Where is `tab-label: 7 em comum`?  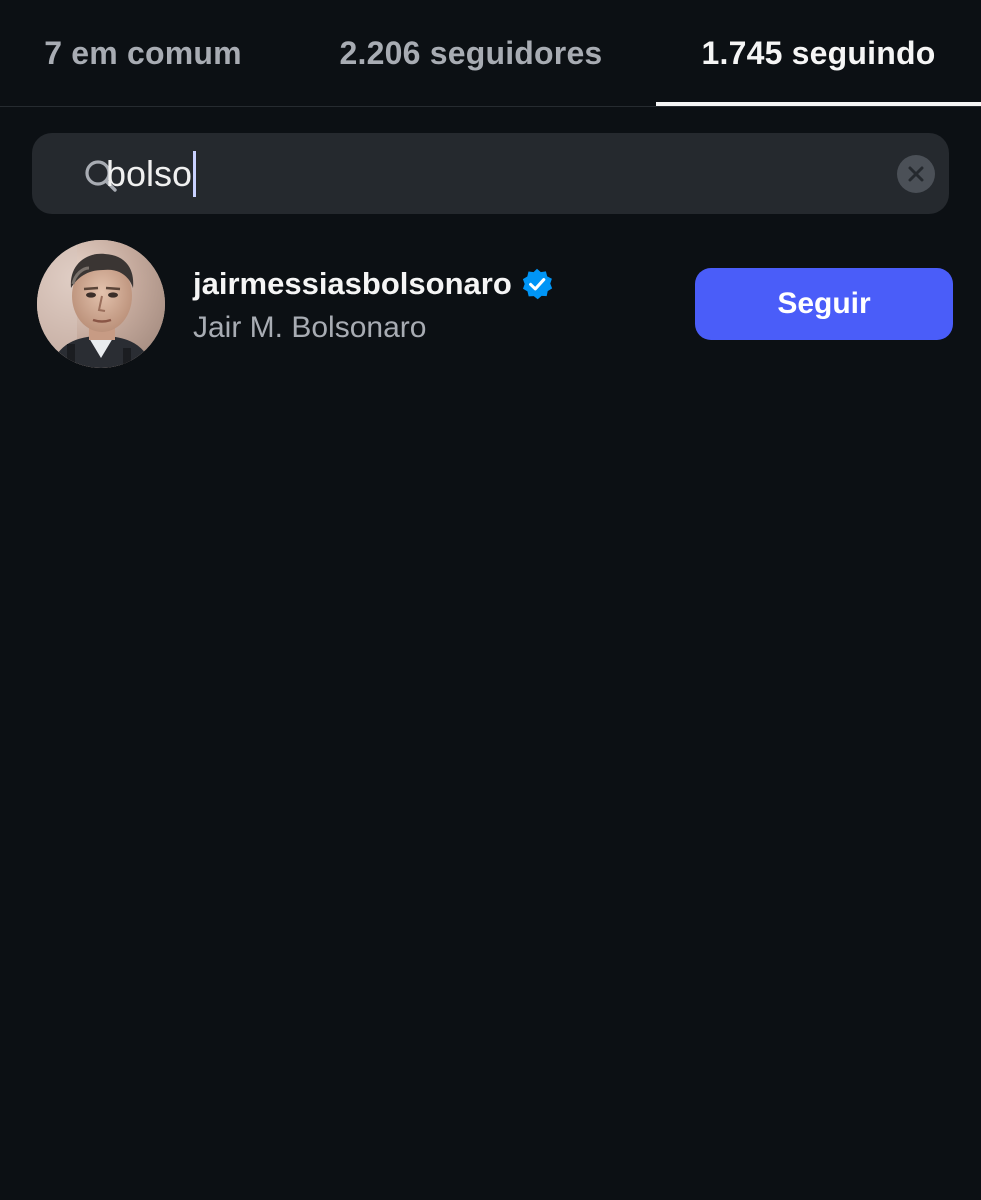
tab-label: 7 em comum is located at coordinates (143, 52).